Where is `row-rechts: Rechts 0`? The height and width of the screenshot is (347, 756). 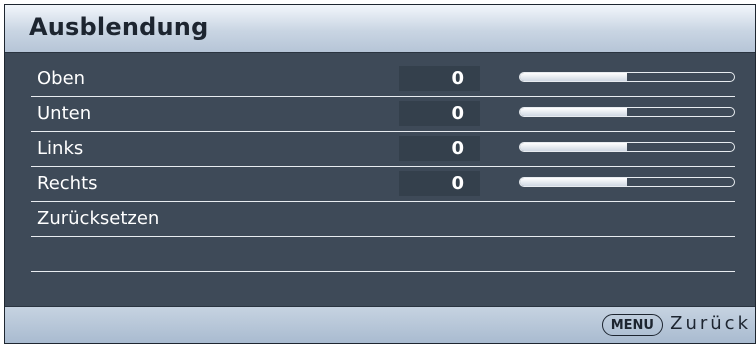
row-rechts: Rechts 0 is located at coordinates (383, 184).